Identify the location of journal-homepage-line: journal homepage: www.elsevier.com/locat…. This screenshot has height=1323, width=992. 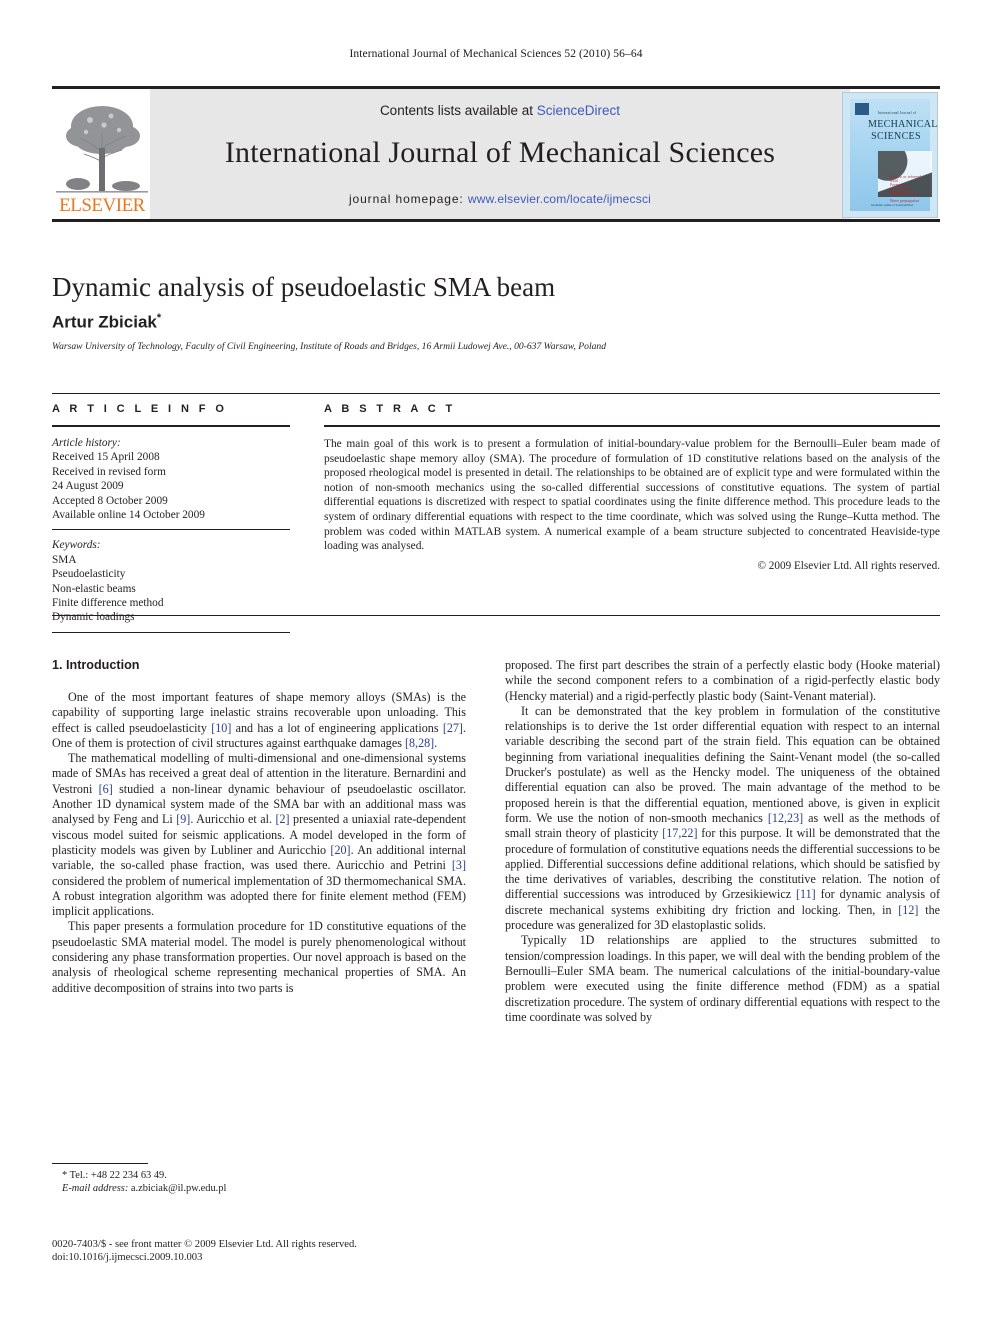
(500, 199).